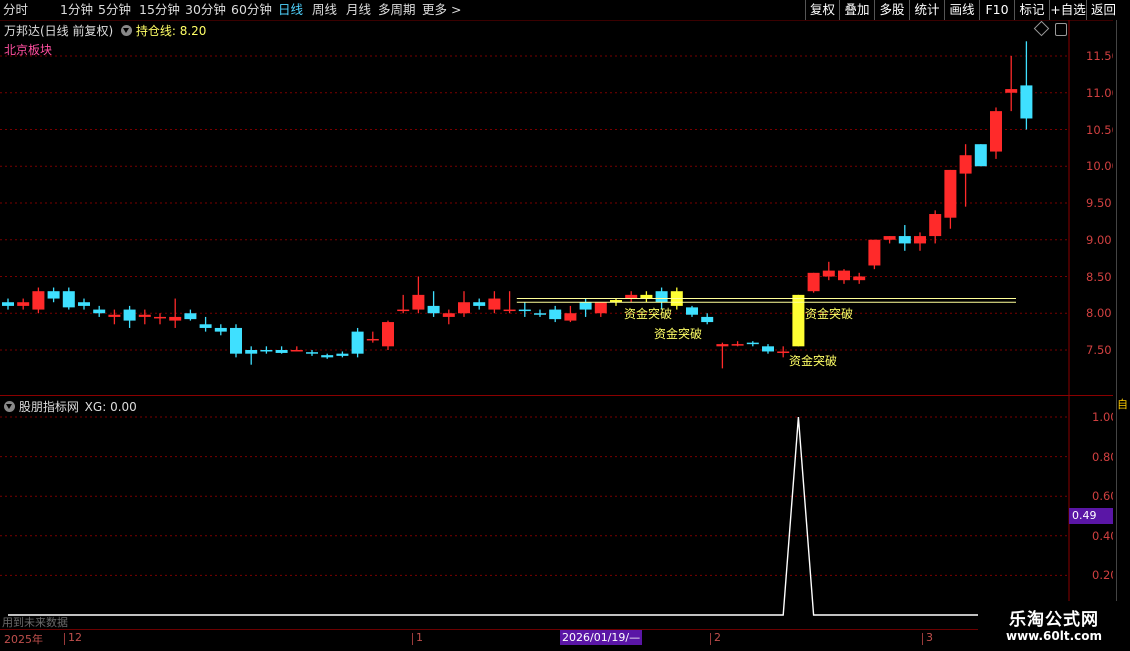 This screenshot has width=1130, height=651. Describe the element at coordinates (822, 10) in the screenshot. I see `adjust-button: 复权` at that location.